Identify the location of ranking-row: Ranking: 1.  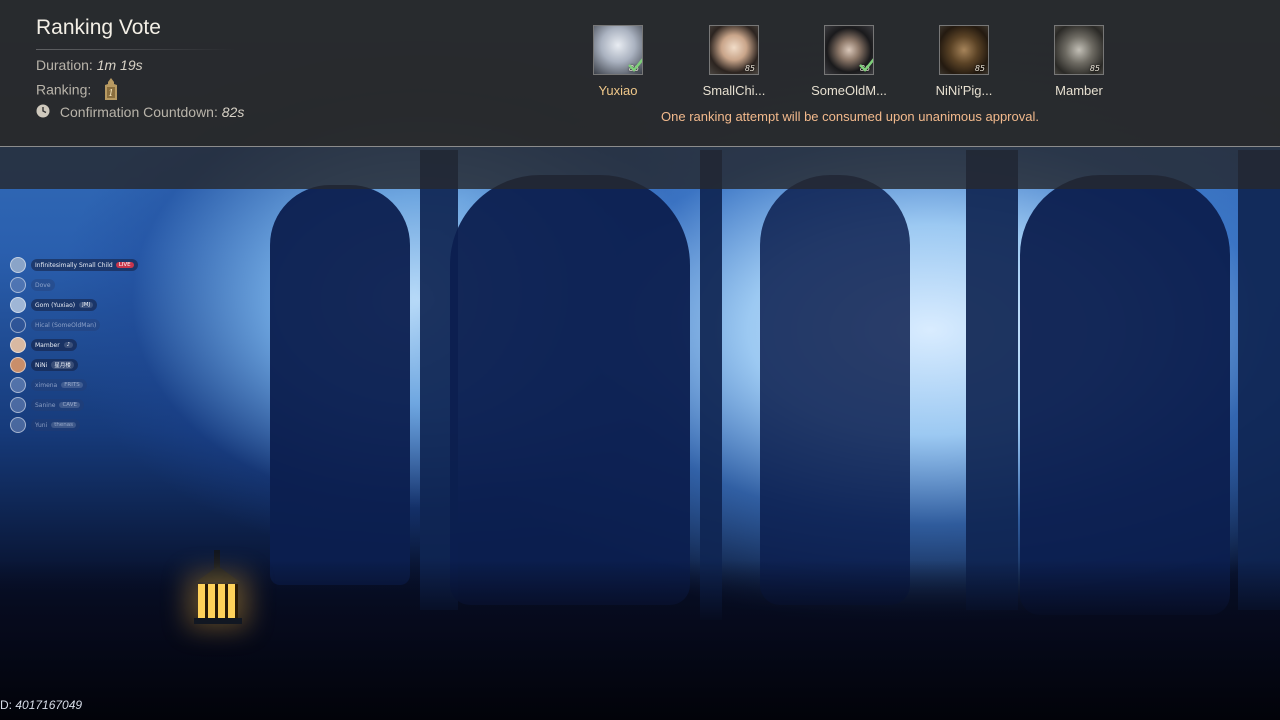
(77, 90).